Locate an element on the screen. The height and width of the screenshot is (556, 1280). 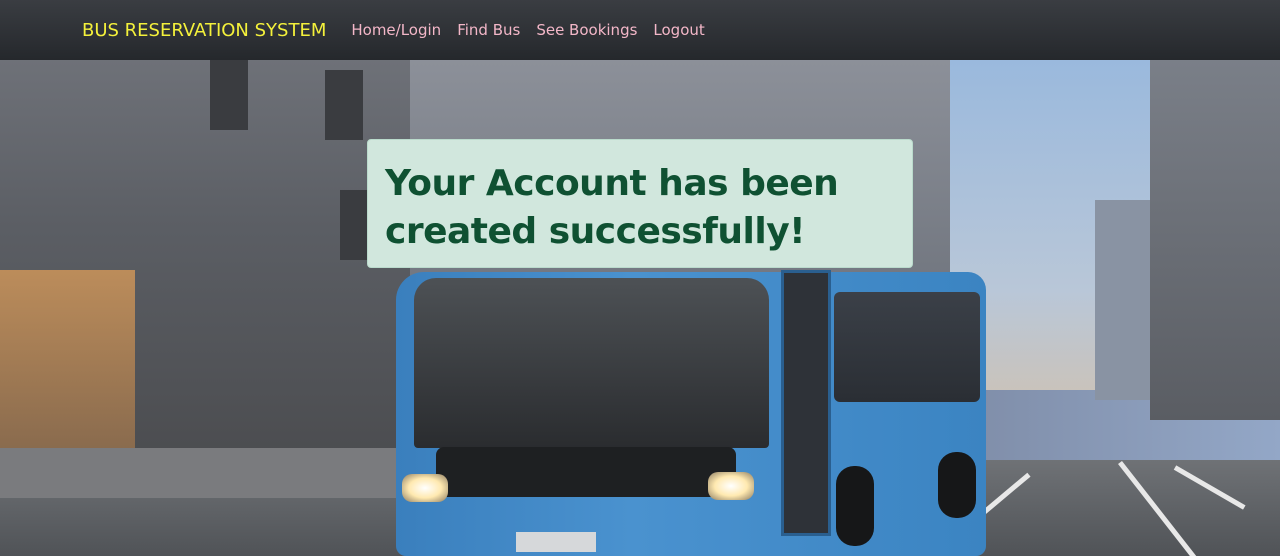
bus-side-windows is located at coordinates (907, 347).